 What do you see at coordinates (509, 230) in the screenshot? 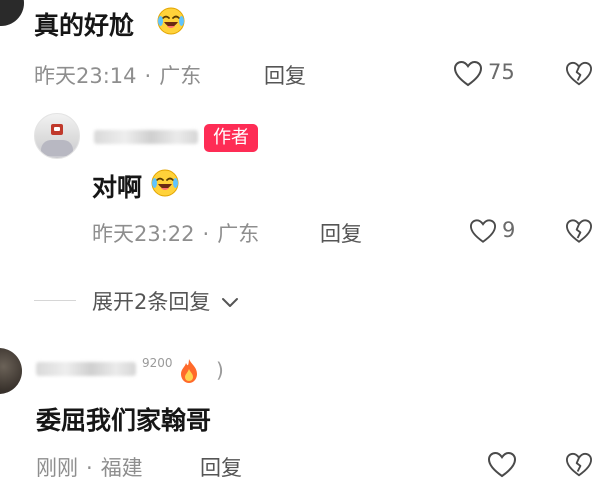
I see `like-count: 9` at bounding box center [509, 230].